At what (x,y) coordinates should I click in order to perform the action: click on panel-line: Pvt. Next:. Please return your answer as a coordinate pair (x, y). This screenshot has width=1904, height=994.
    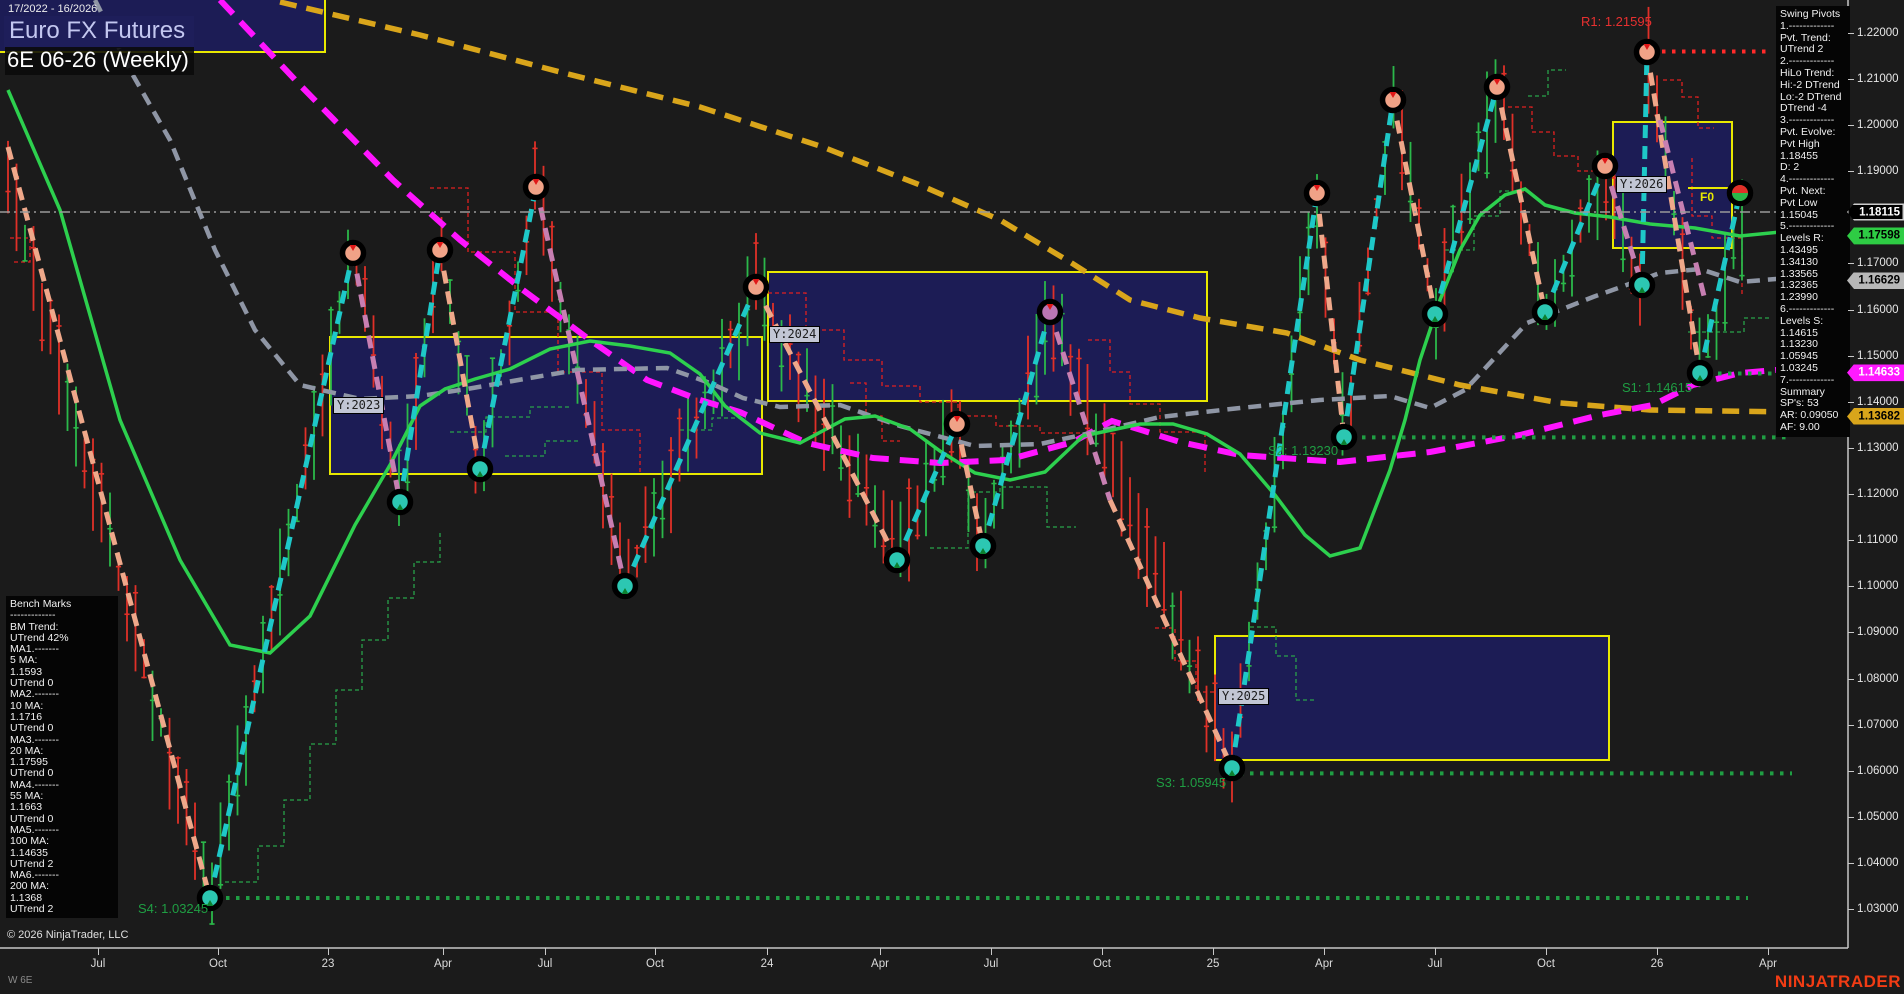
    Looking at the image, I should click on (1803, 190).